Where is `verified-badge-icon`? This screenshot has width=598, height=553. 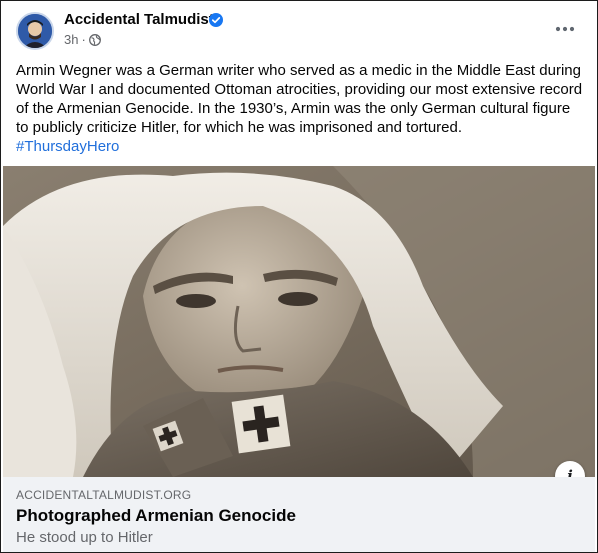
verified-badge-icon is located at coordinates (216, 20).